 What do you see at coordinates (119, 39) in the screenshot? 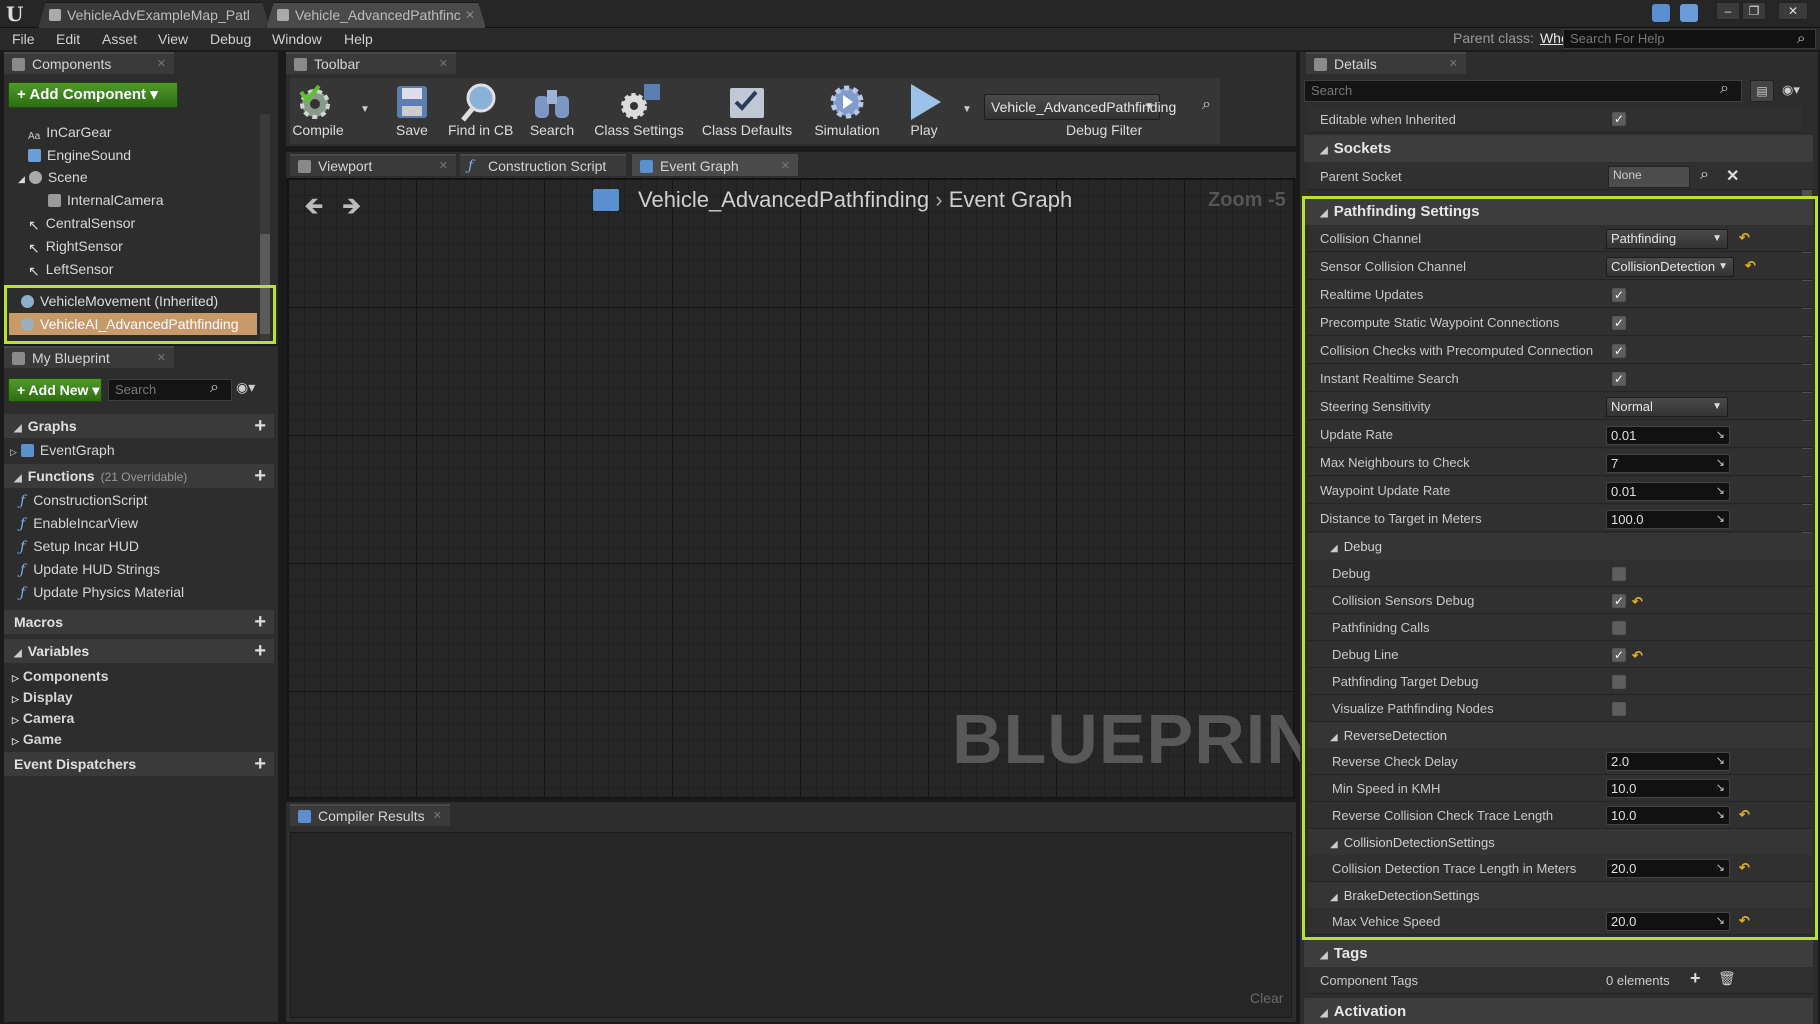
I see `menu-asset: Asset` at bounding box center [119, 39].